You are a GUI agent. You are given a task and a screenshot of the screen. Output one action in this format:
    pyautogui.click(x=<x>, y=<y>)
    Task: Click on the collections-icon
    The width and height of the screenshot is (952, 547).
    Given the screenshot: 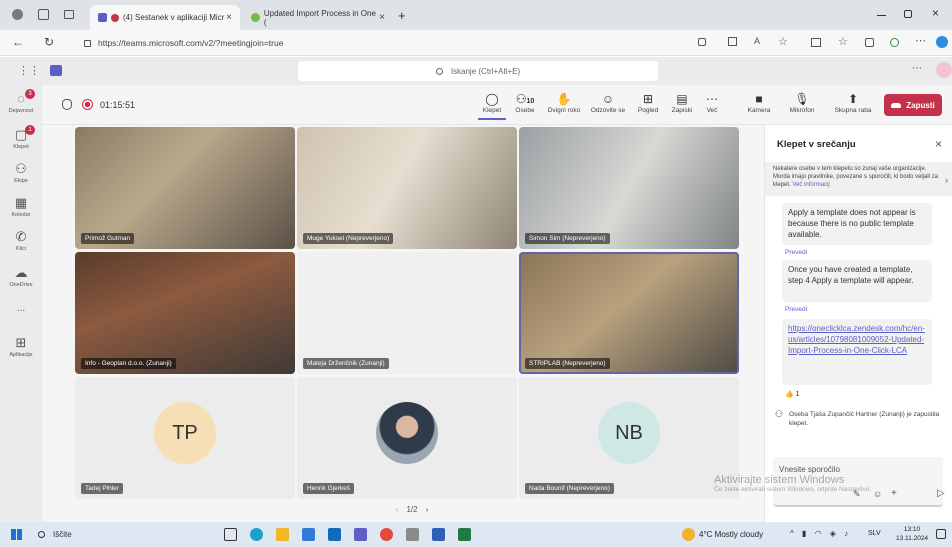 What is the action you would take?
    pyautogui.click(x=869, y=42)
    